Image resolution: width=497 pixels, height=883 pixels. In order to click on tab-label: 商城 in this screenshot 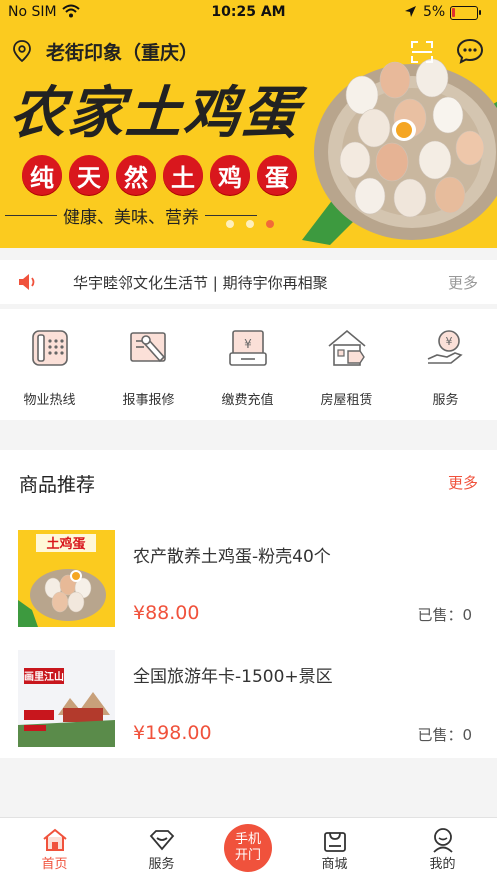, I will do `click(334, 864)`.